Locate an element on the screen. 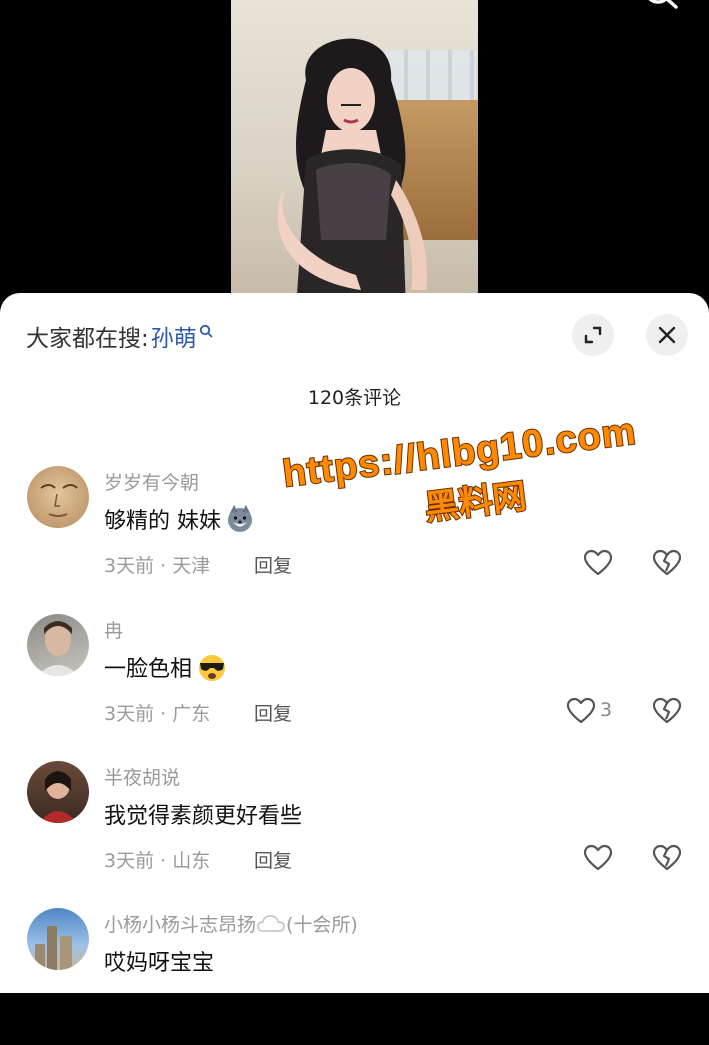  comment-location: 山东 is located at coordinates (191, 861).